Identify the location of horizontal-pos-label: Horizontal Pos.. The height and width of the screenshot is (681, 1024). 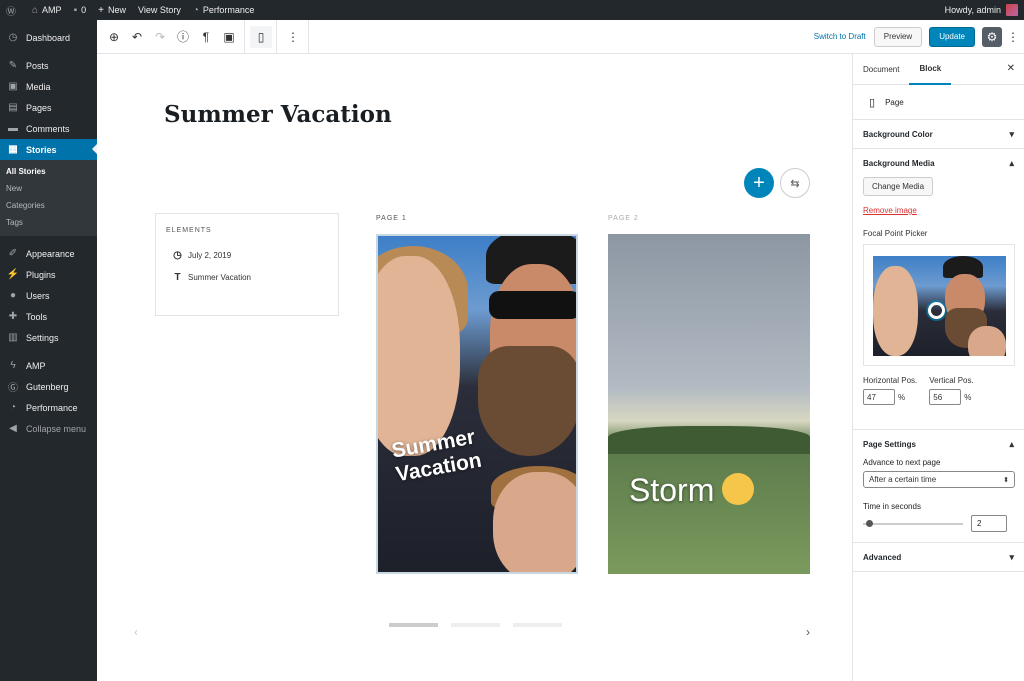
(890, 380).